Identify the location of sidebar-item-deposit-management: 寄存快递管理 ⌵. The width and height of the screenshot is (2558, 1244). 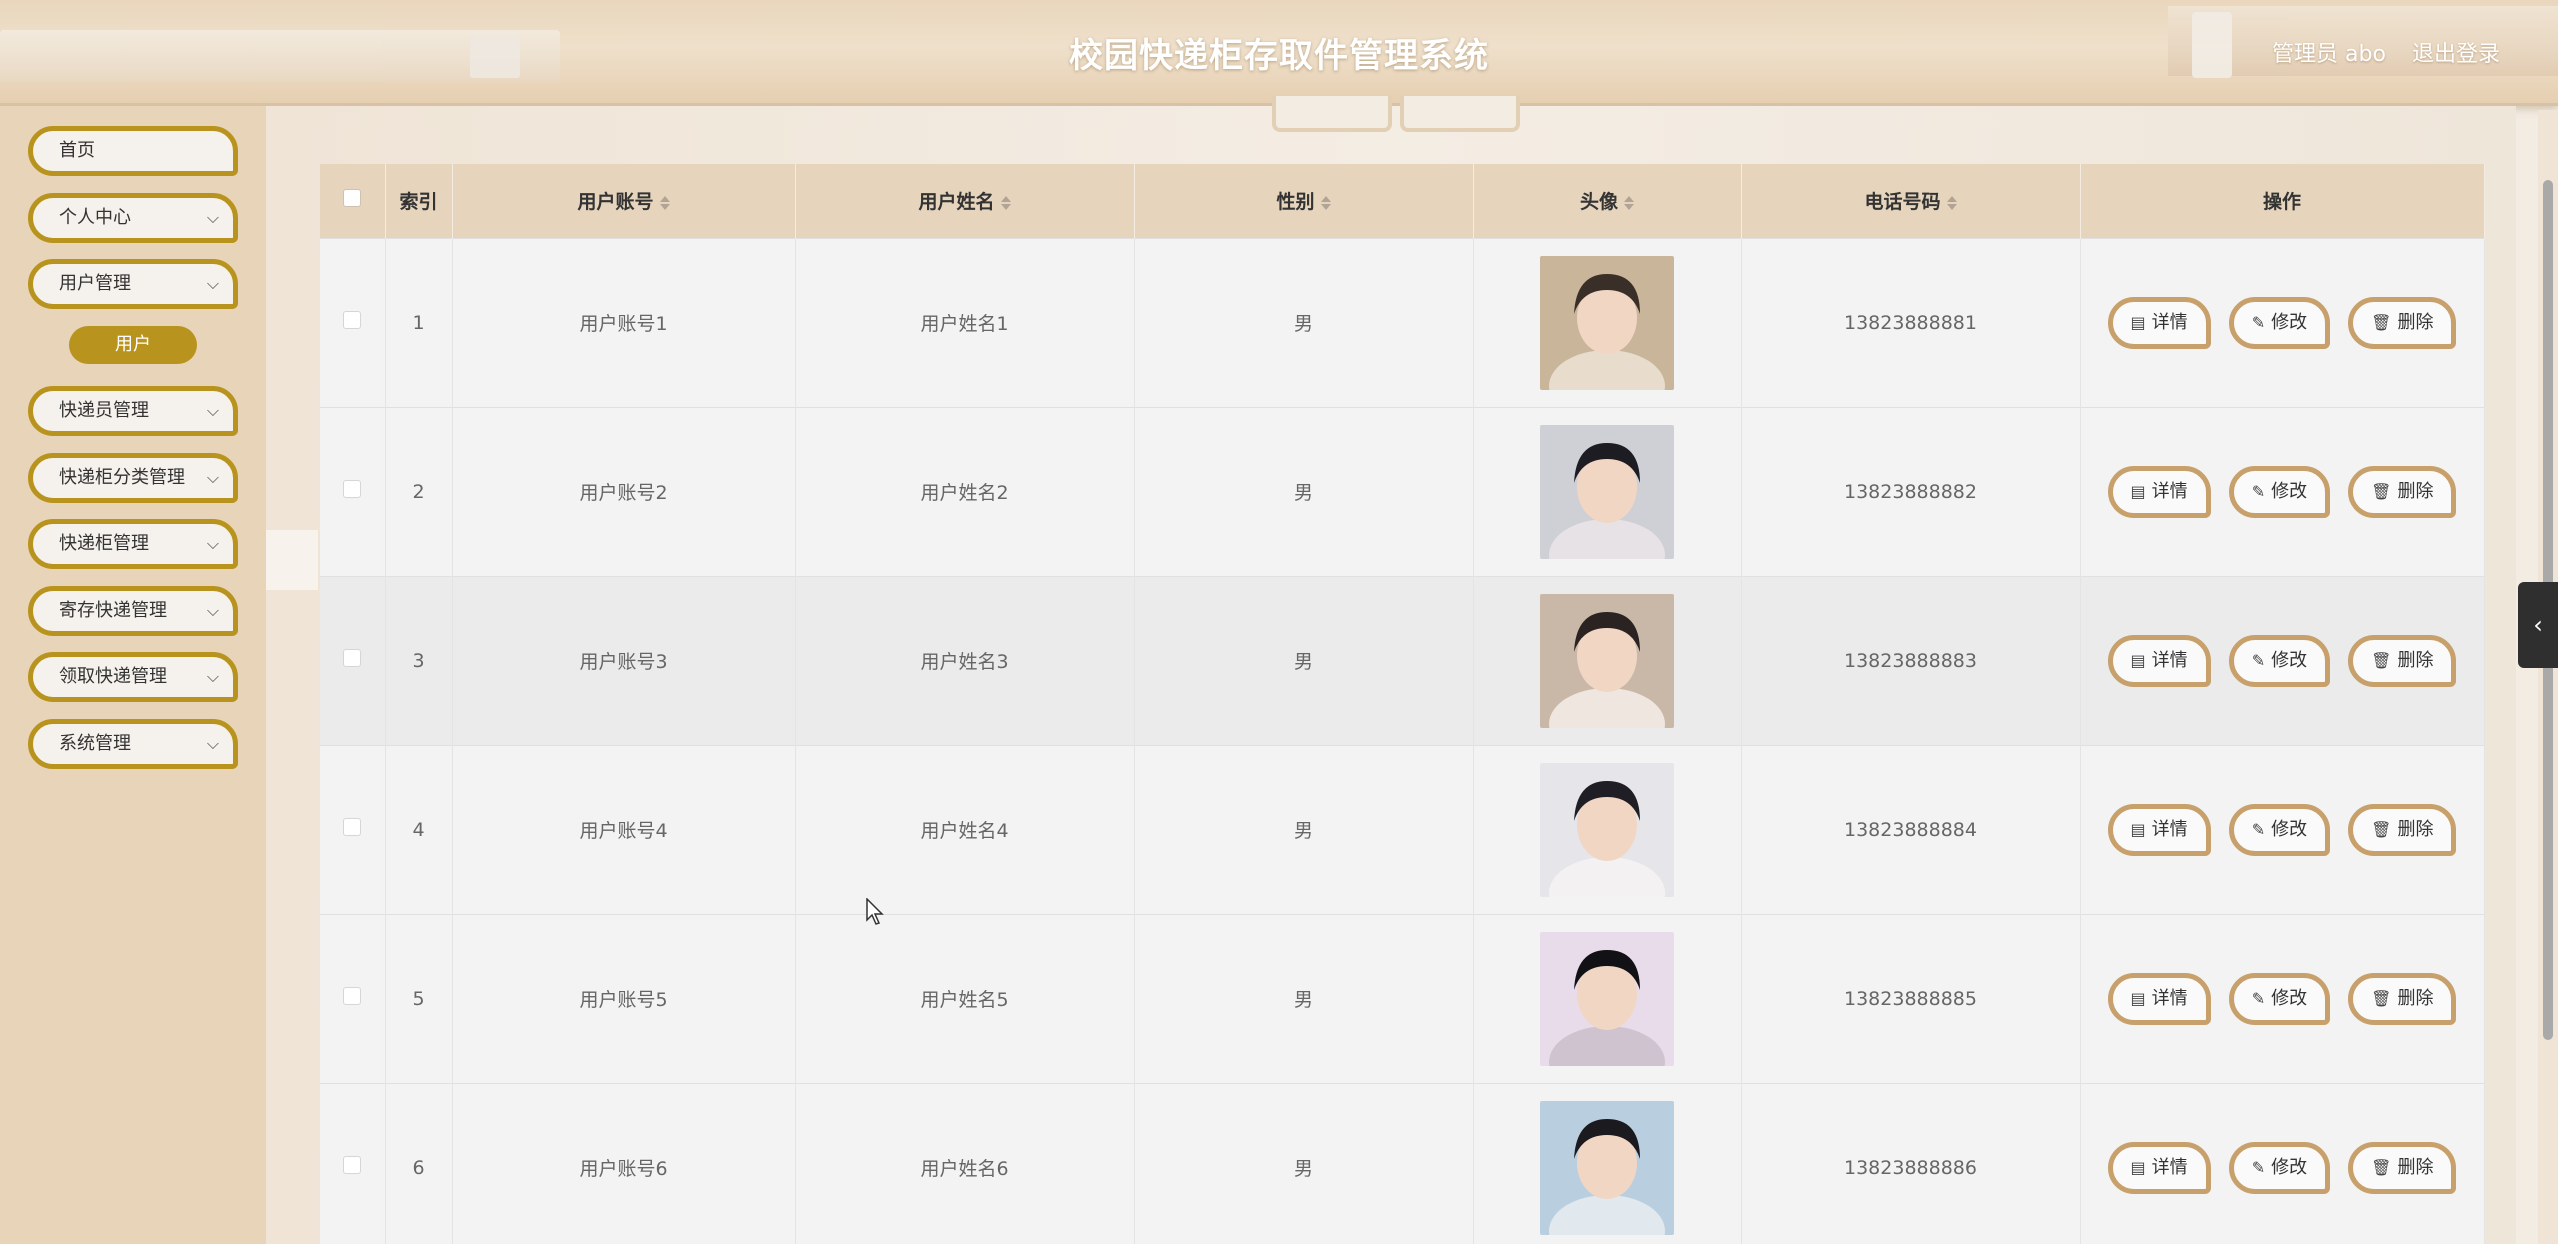
(133, 611).